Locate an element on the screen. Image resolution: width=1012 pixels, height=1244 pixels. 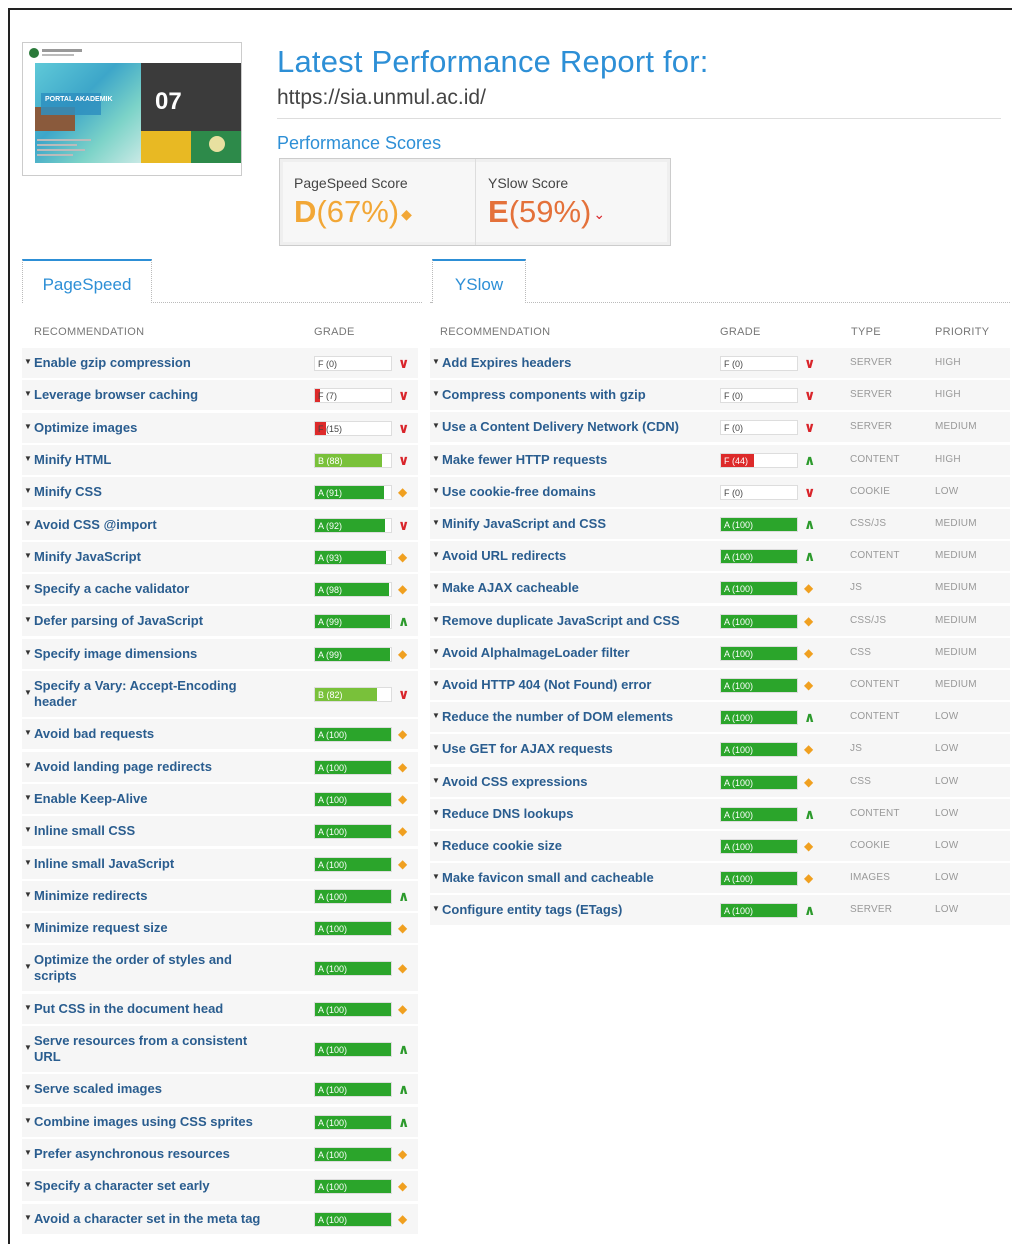
recommendation-name: Make fewer HTTP requests is located at coordinates (577, 460).